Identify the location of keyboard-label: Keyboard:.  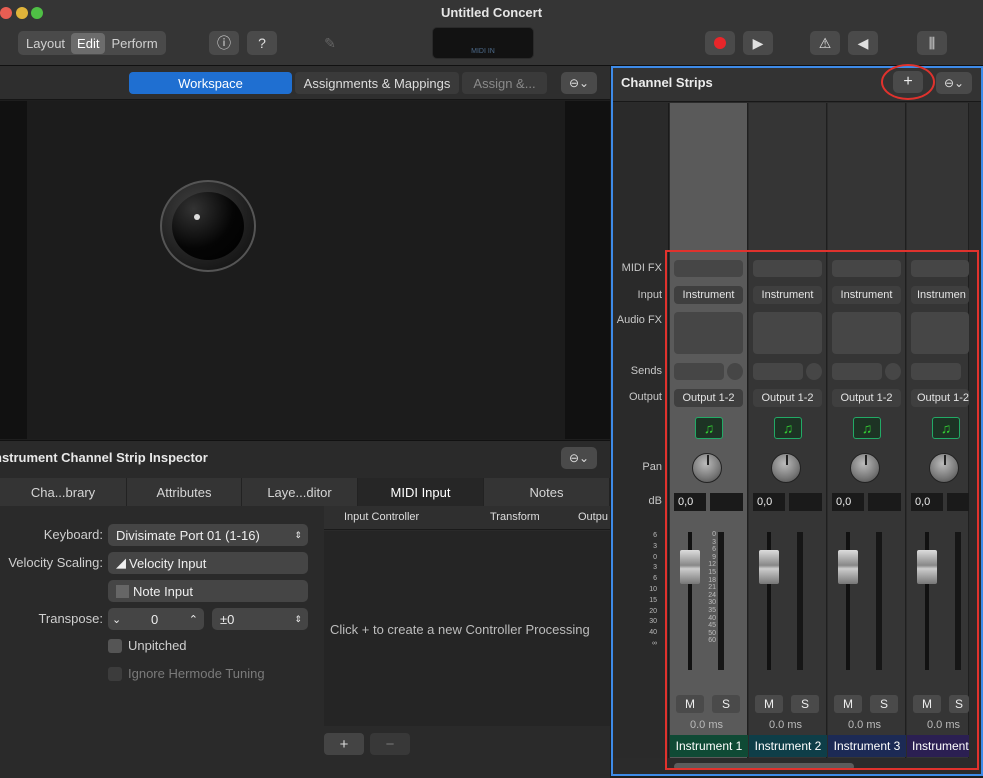
(73, 534).